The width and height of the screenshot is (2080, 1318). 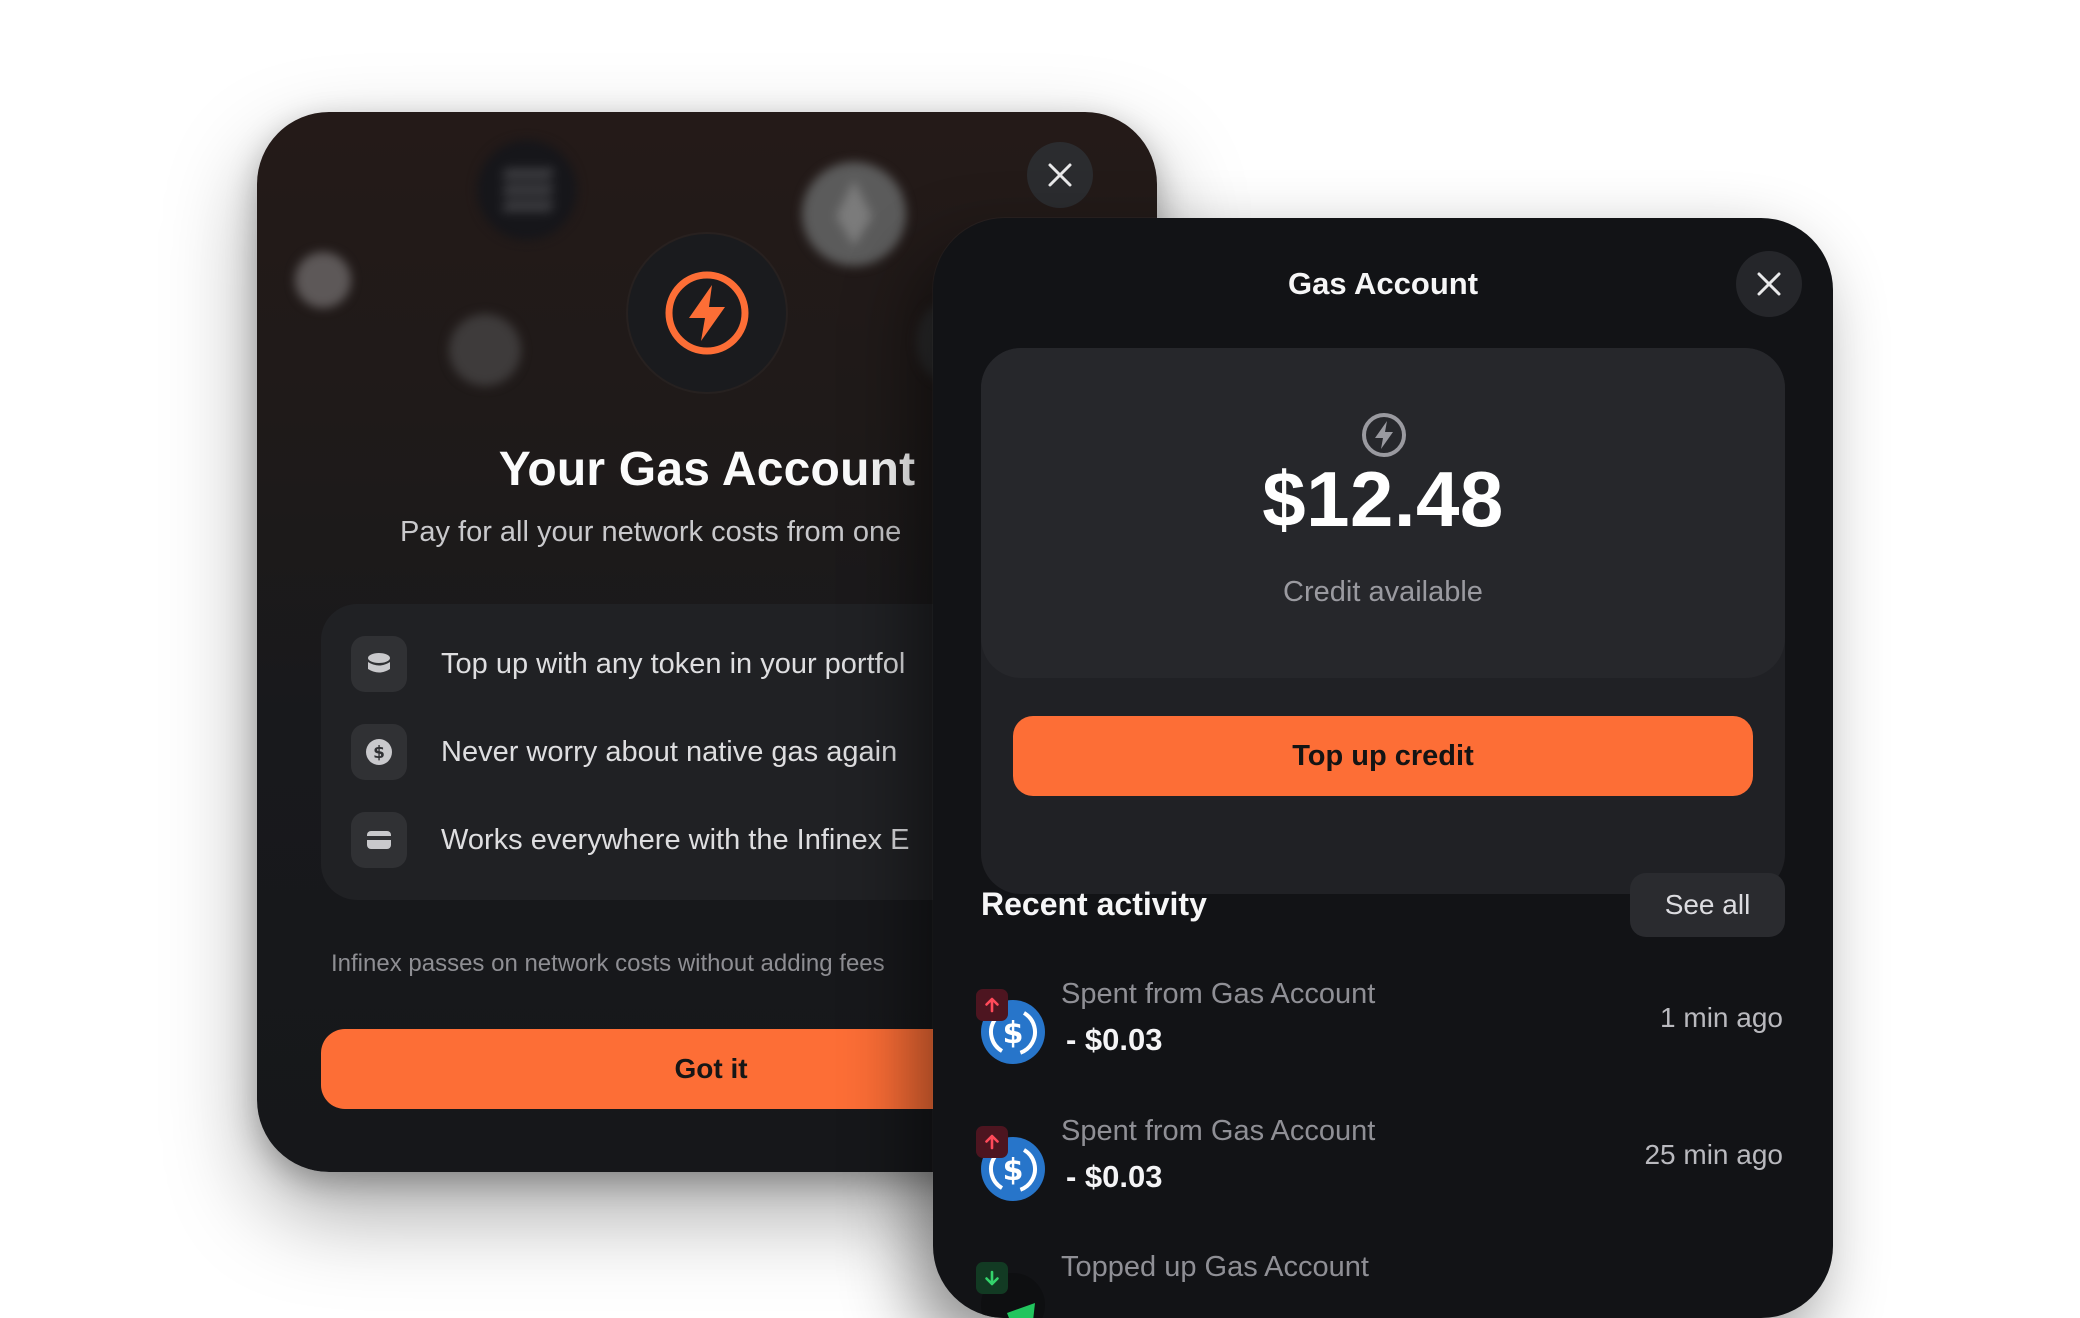 What do you see at coordinates (1383, 283) in the screenshot?
I see `panel-title: Gas Account` at bounding box center [1383, 283].